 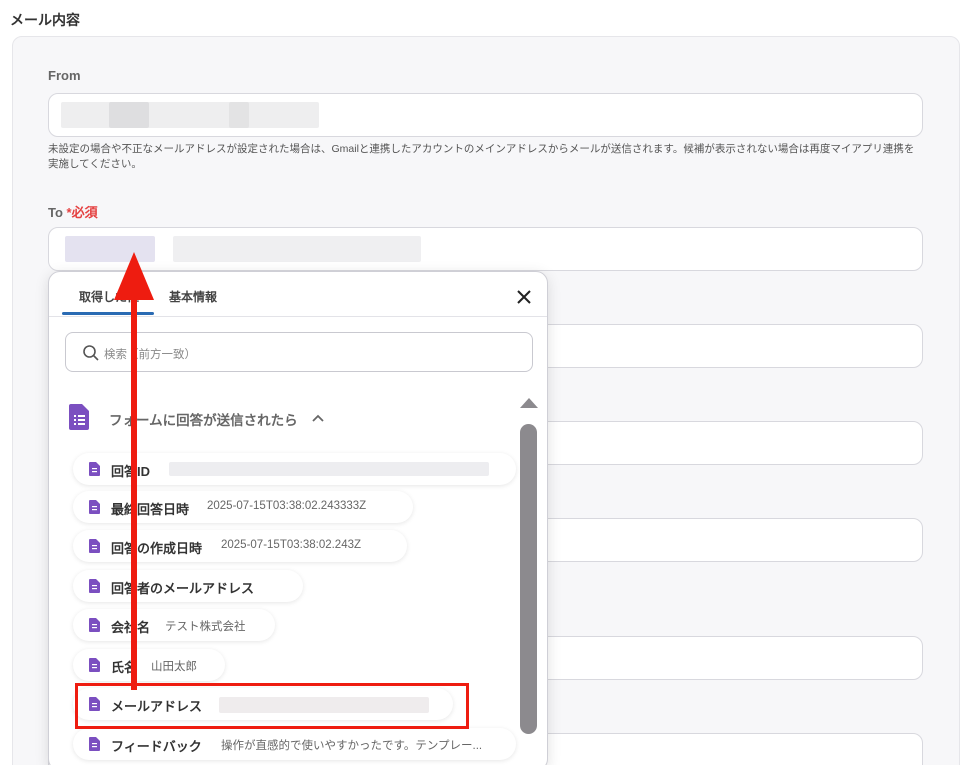 I want to click on search-icon, so click(x=91, y=353).